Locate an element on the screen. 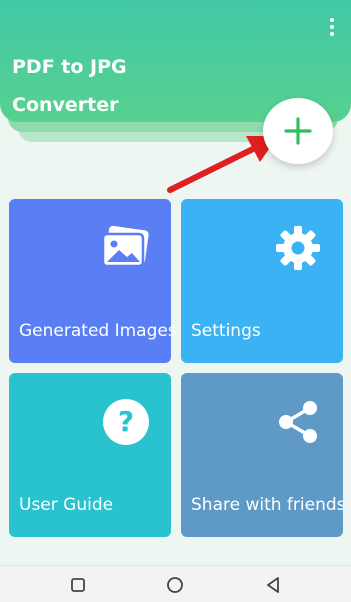 This screenshot has width=351, height=602. share-icon is located at coordinates (298, 422).